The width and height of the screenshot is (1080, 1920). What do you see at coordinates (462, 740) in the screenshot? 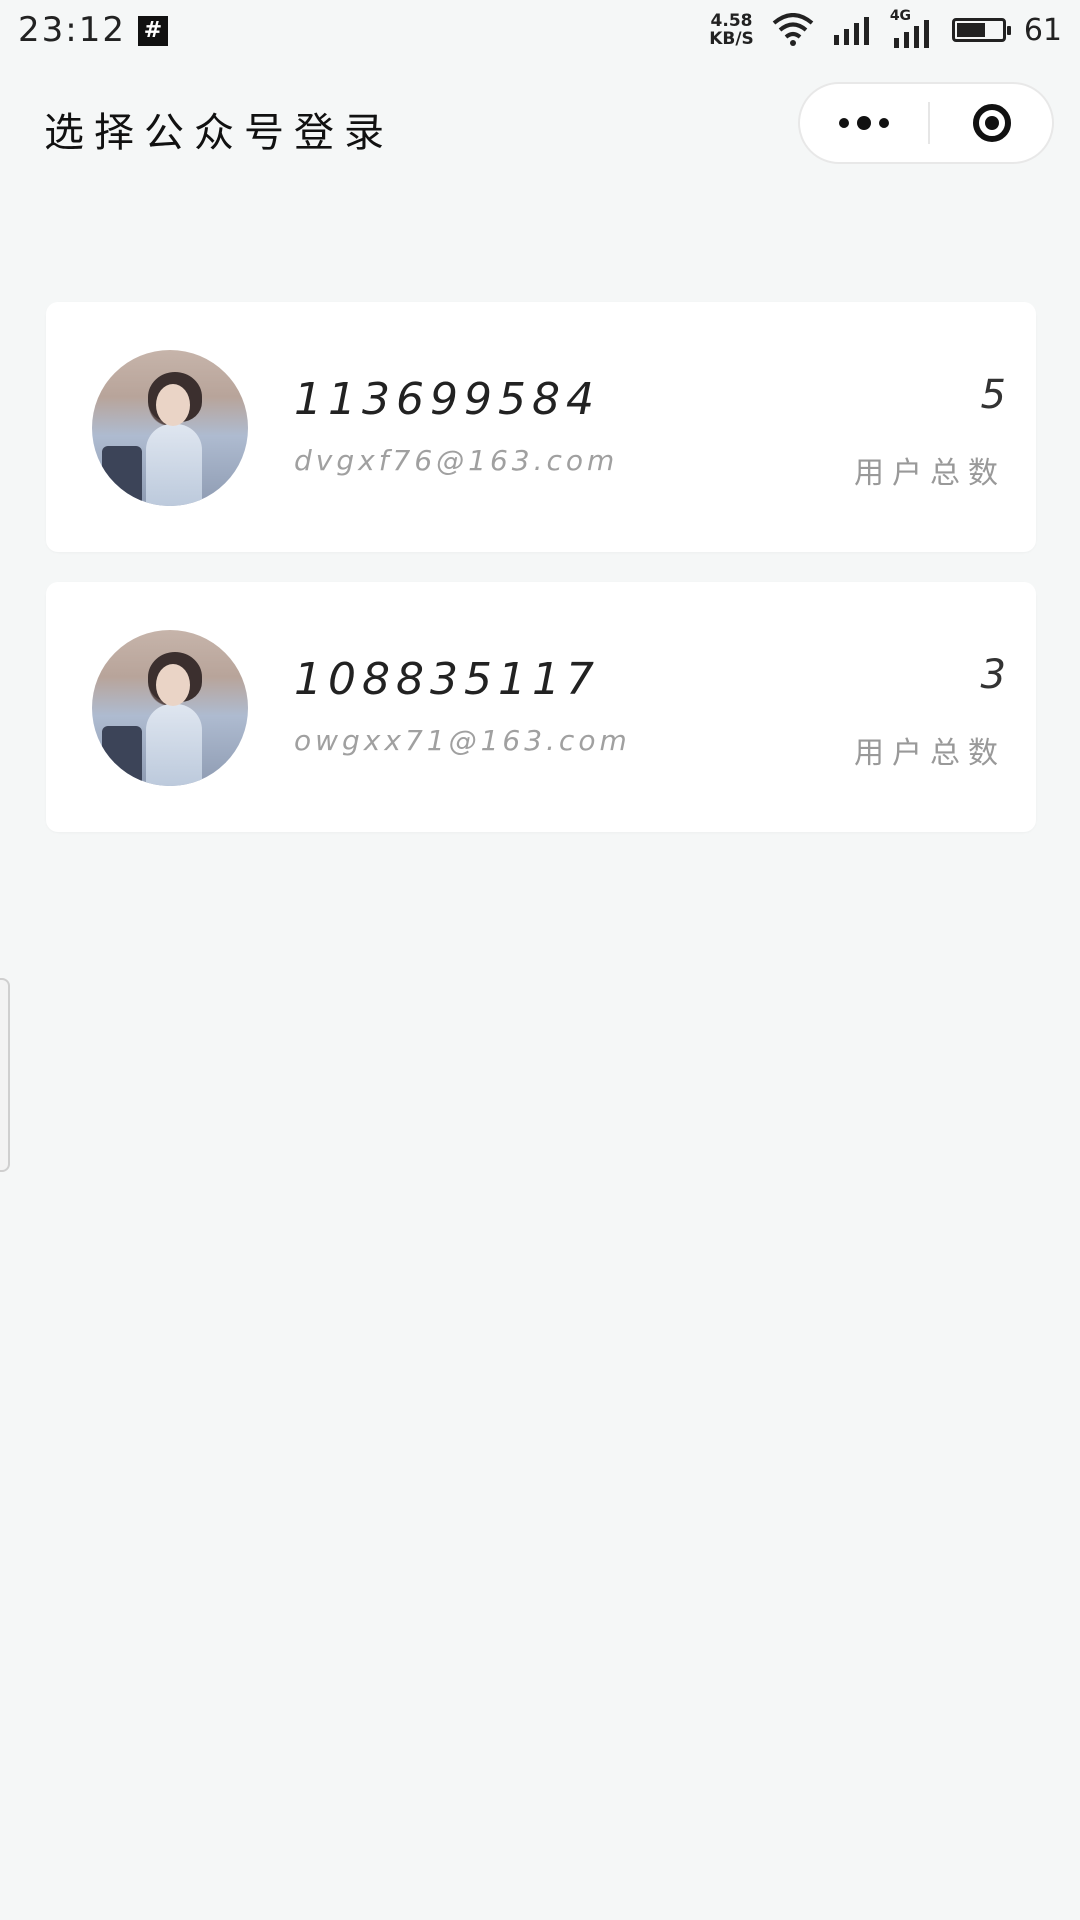
I see `account-email: owgxx71@163.com` at bounding box center [462, 740].